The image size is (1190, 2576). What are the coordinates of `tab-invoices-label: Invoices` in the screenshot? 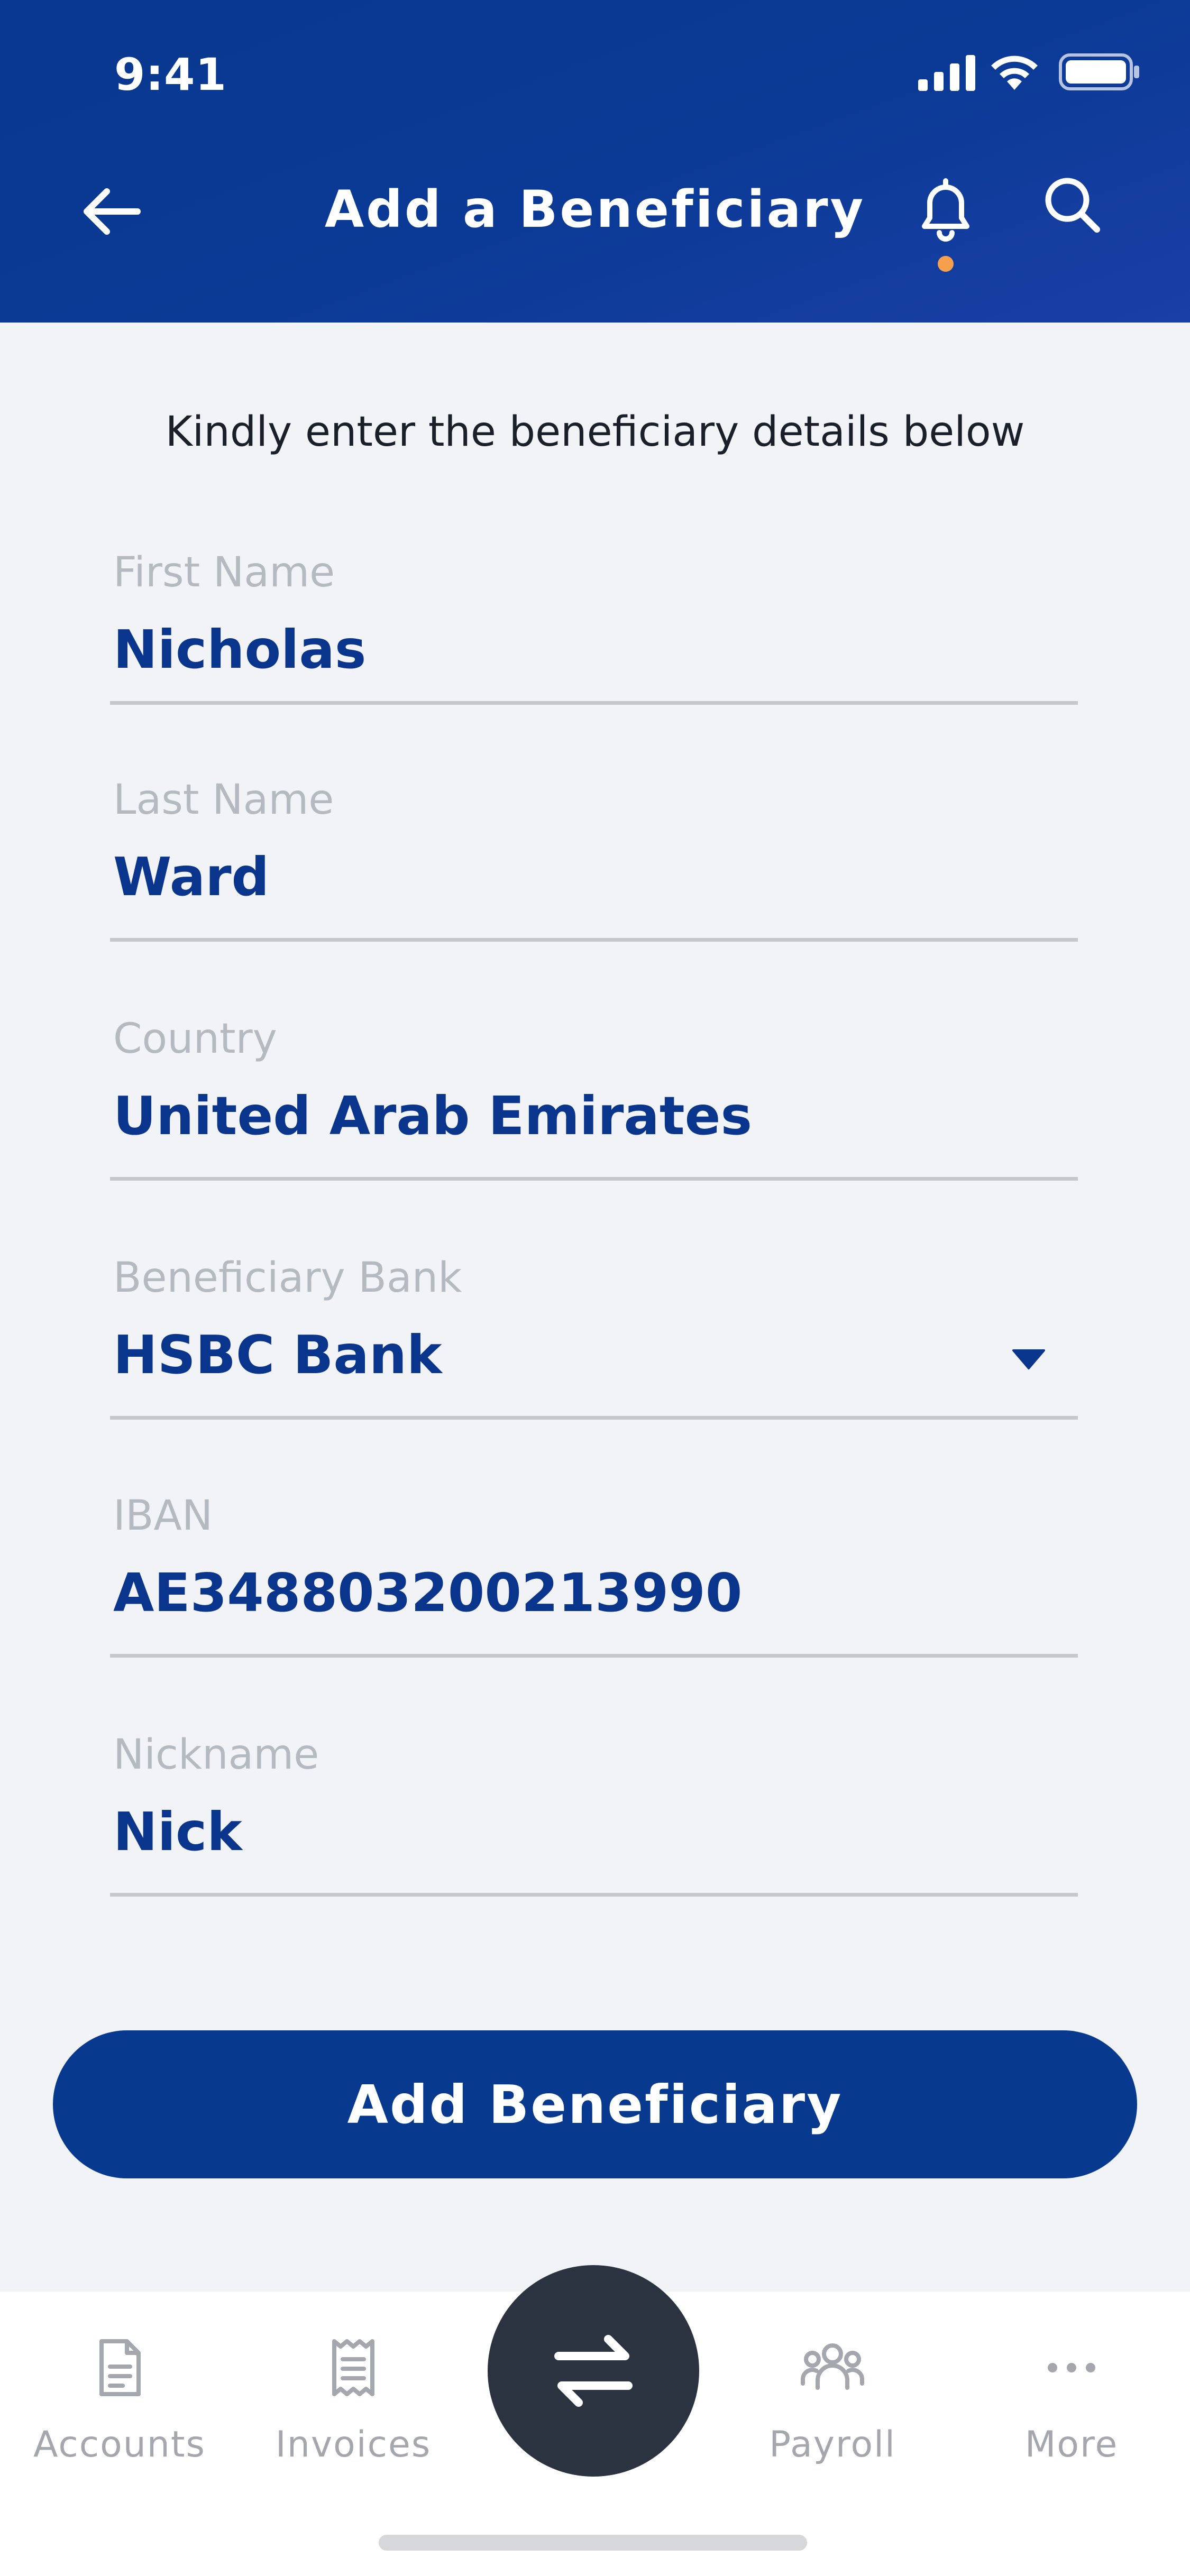 It's located at (353, 2444).